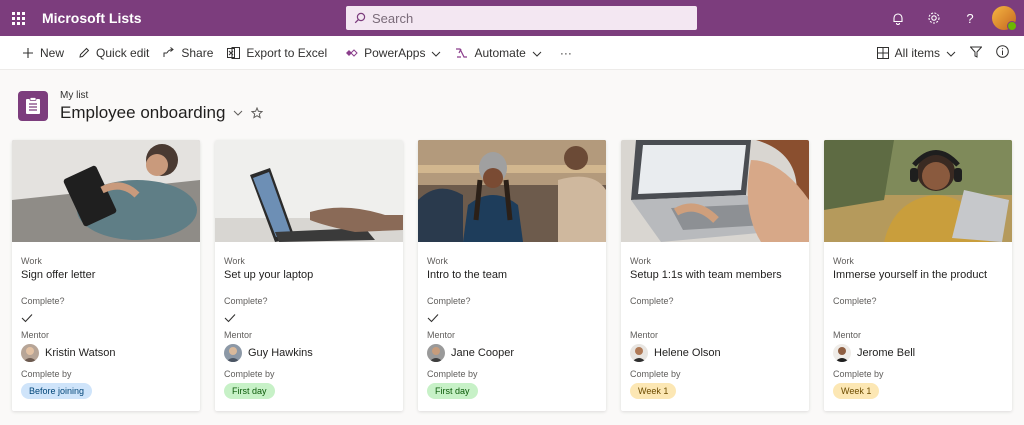  I want to click on export-label: Export to Excel, so click(287, 52).